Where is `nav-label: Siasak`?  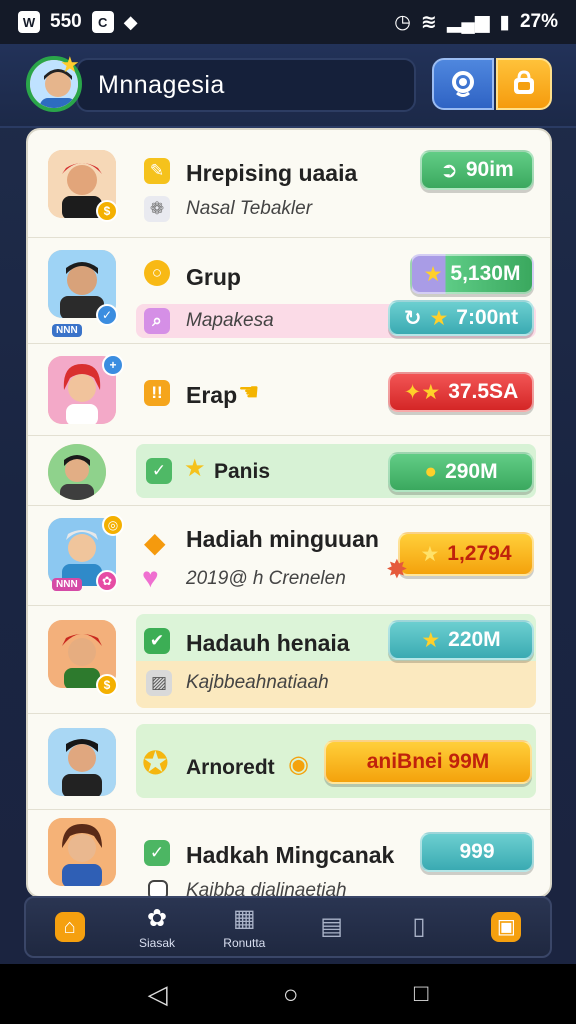 nav-label: Siasak is located at coordinates (156, 943).